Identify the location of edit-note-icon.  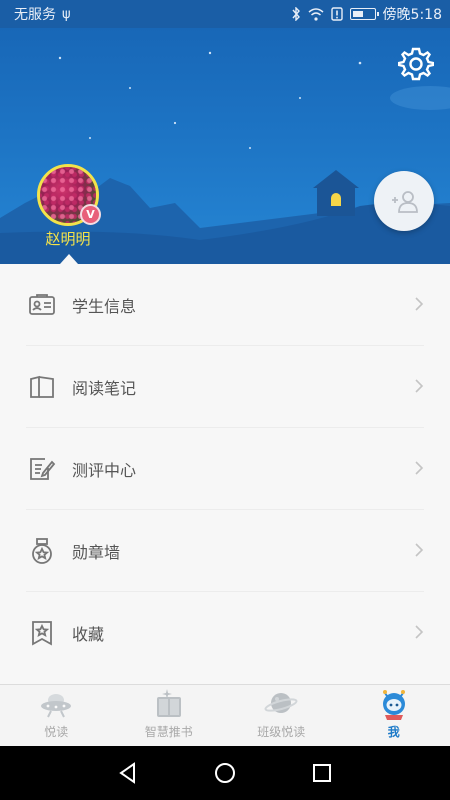
(42, 469).